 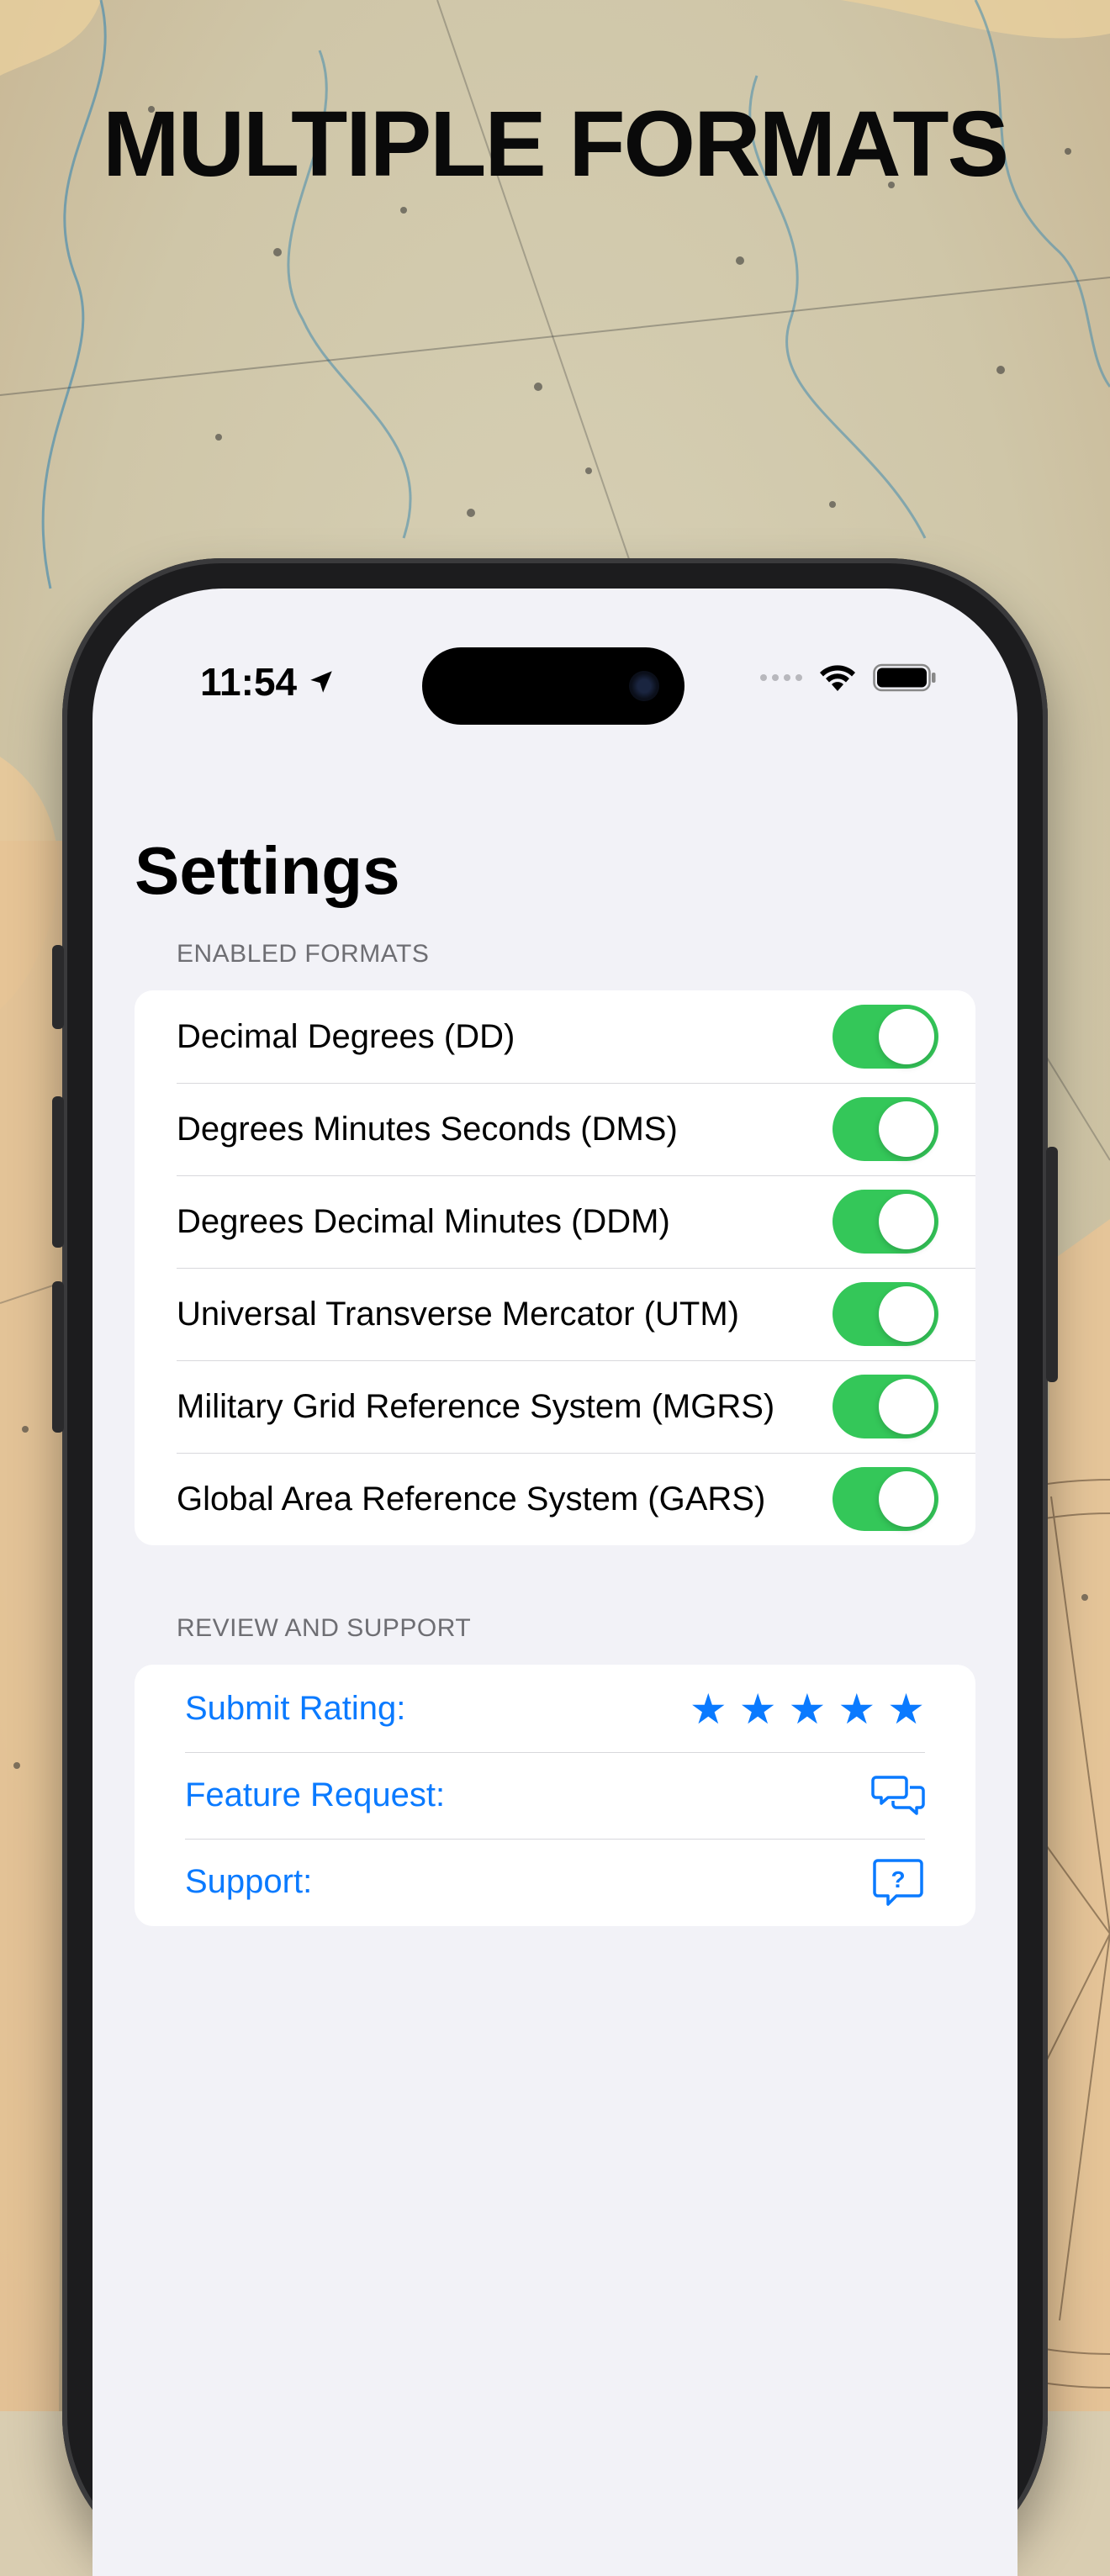 What do you see at coordinates (553, 686) in the screenshot?
I see `dynamic-island` at bounding box center [553, 686].